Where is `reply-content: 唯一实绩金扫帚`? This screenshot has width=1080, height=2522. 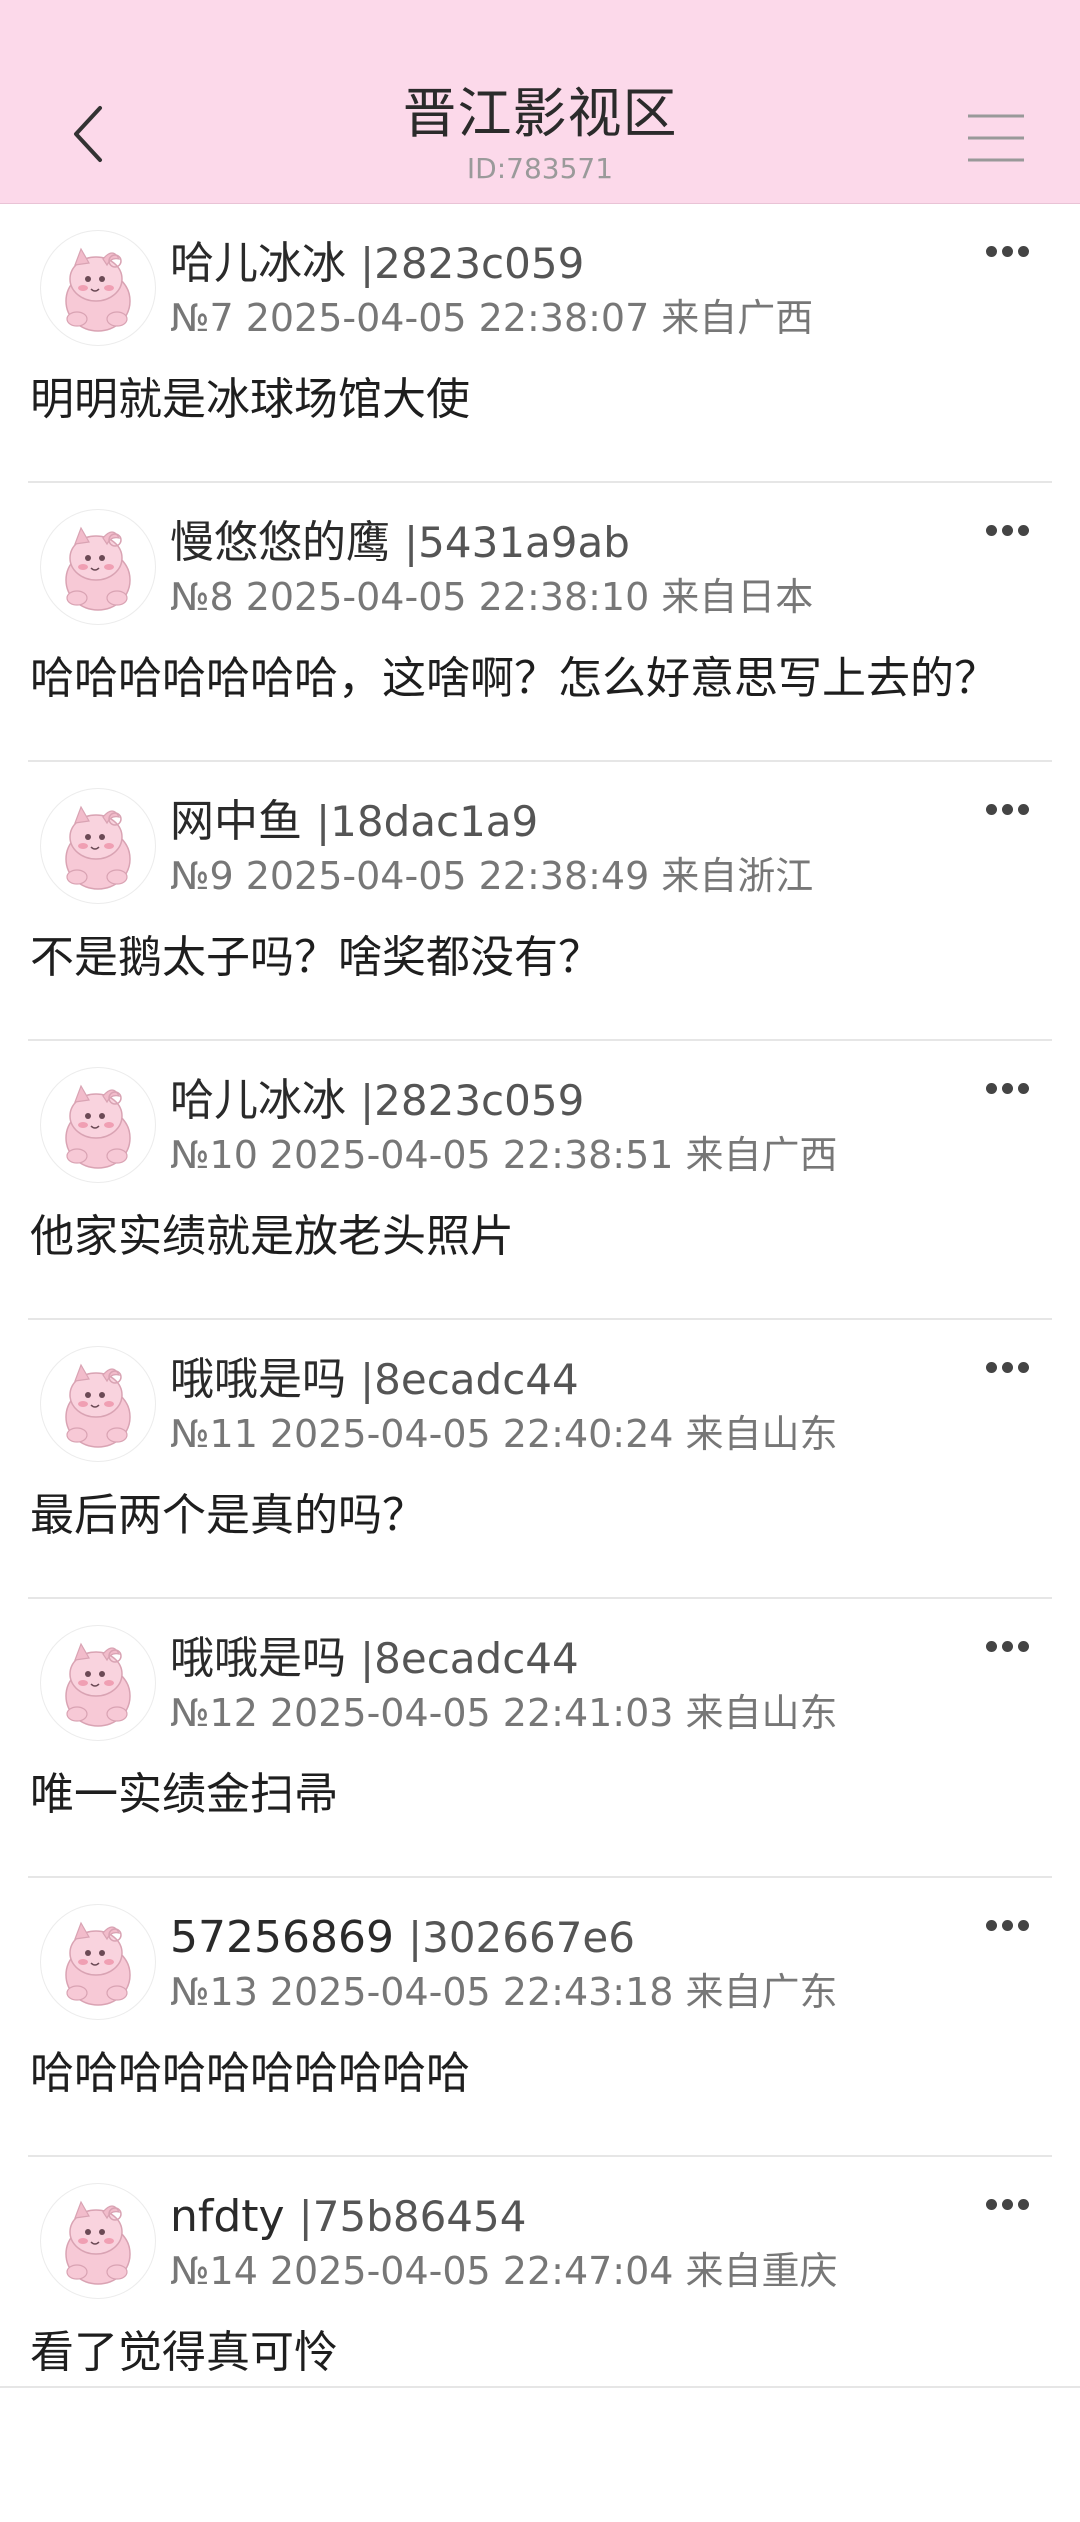
reply-content: 唯一实绩金扫帚 is located at coordinates (184, 1794).